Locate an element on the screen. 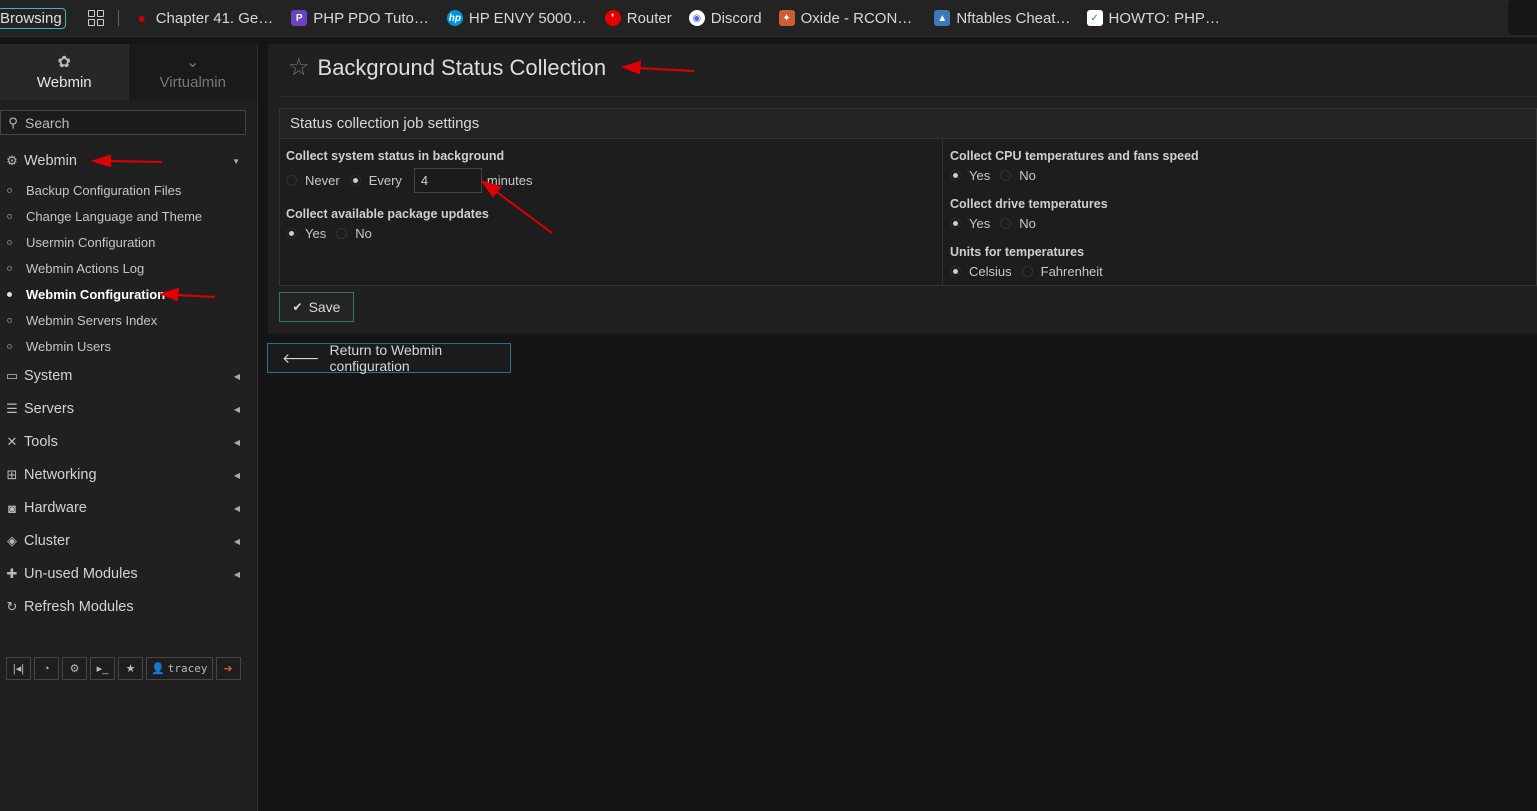 This screenshot has height=811, width=1537. check-circle-icon: ✔ is located at coordinates (297, 307).